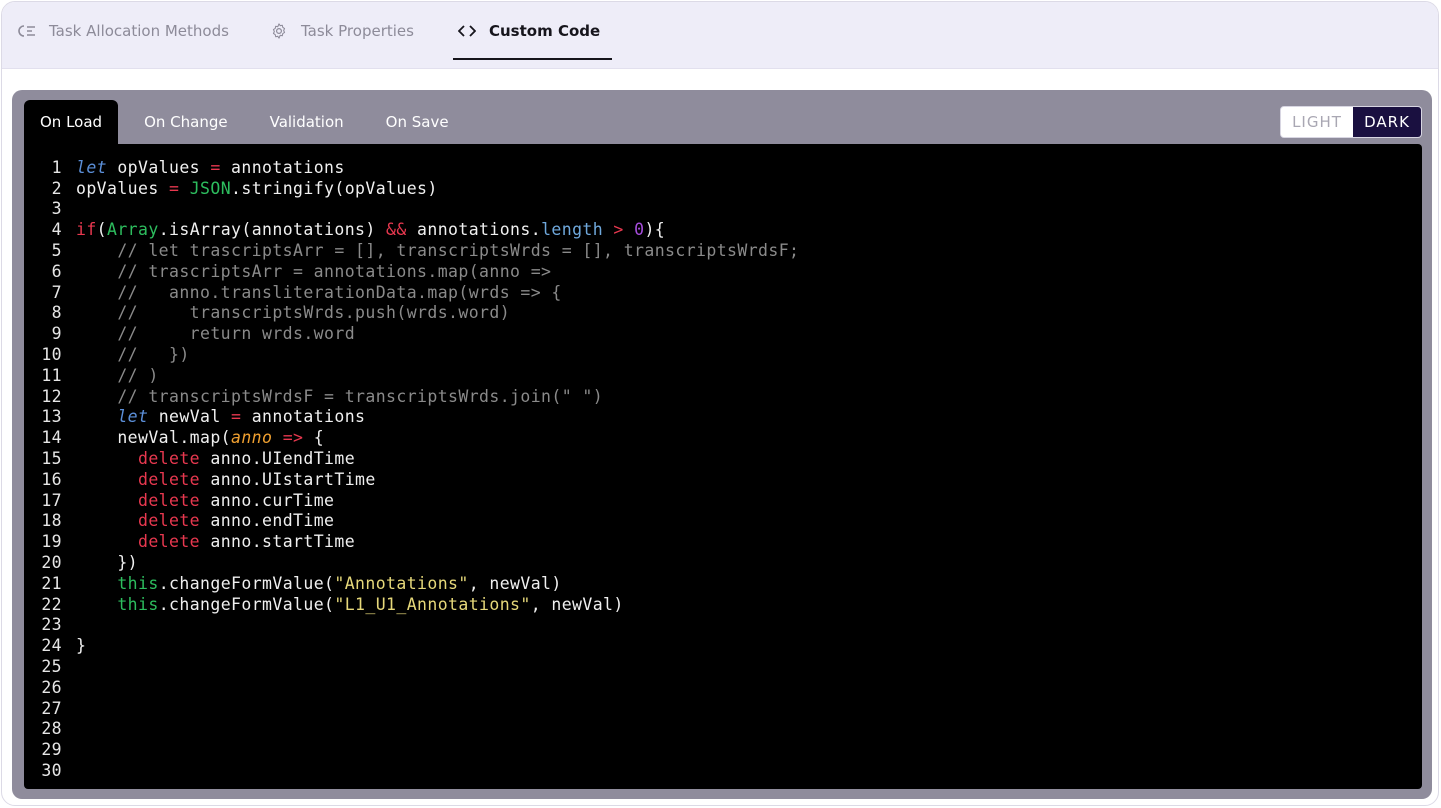  I want to click on light-theme-button: LIGHT, so click(1317, 122).